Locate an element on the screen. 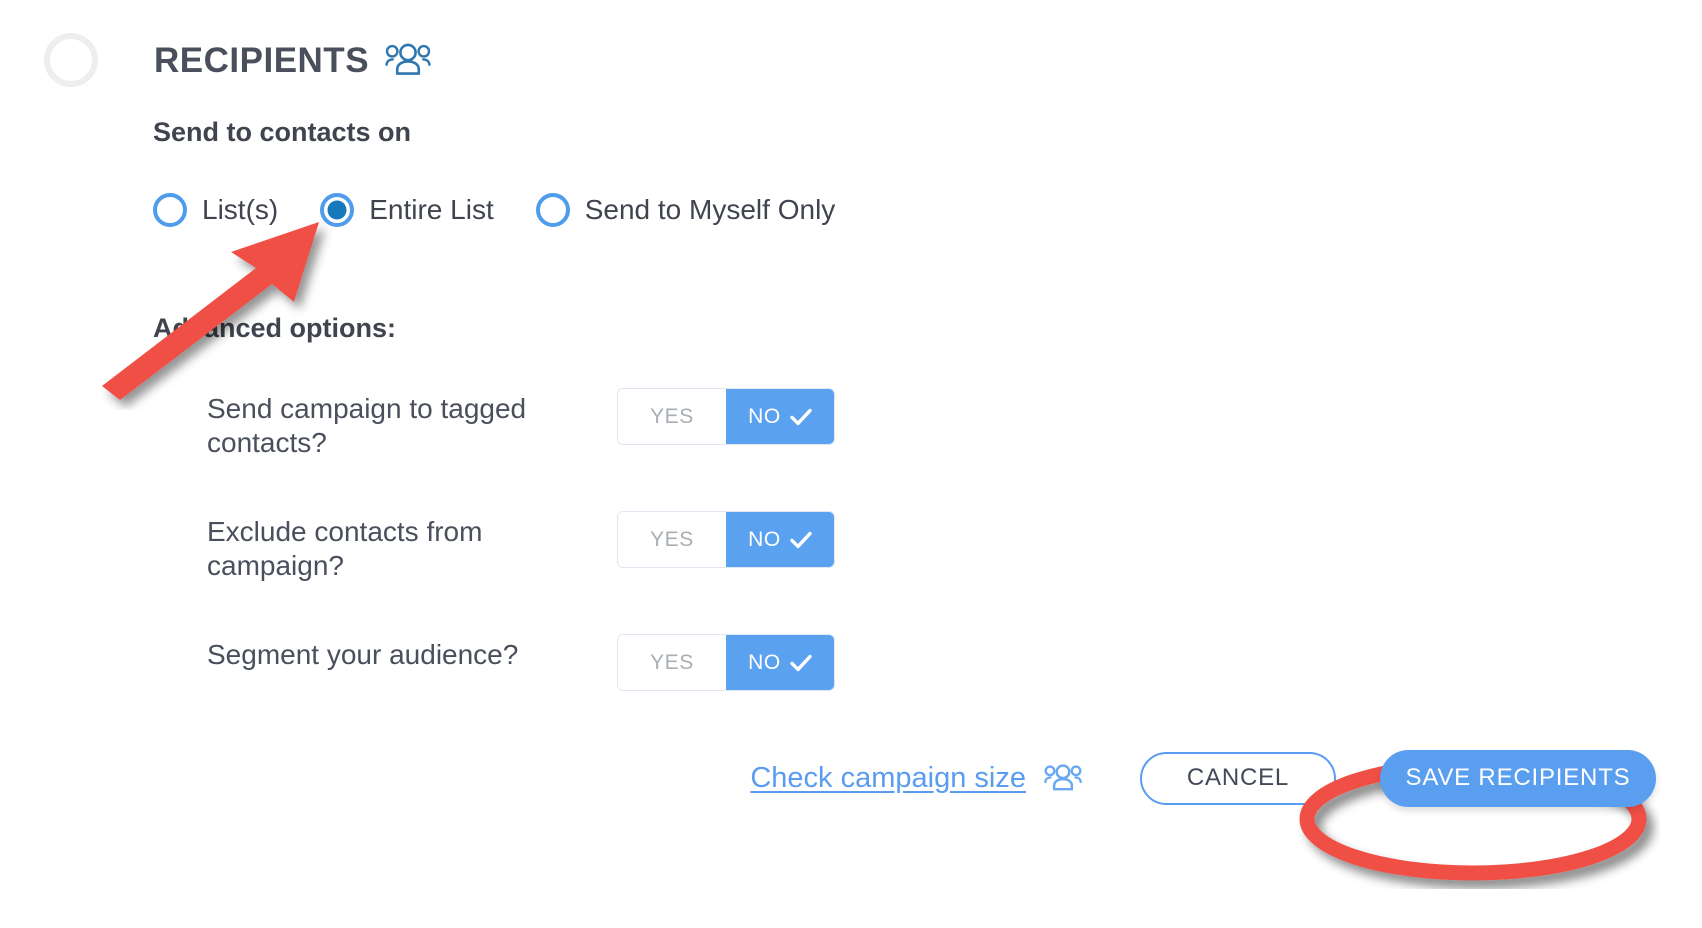  option-label-exclude-contacts: Exclude contacts from campaign? is located at coordinates (345, 548).